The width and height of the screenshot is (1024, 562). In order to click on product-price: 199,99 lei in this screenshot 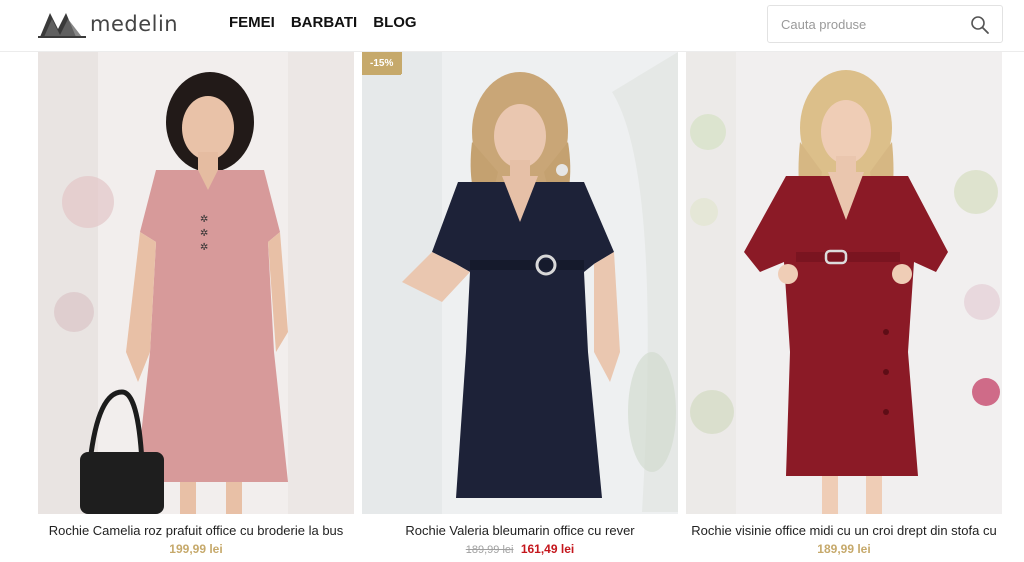, I will do `click(196, 549)`.